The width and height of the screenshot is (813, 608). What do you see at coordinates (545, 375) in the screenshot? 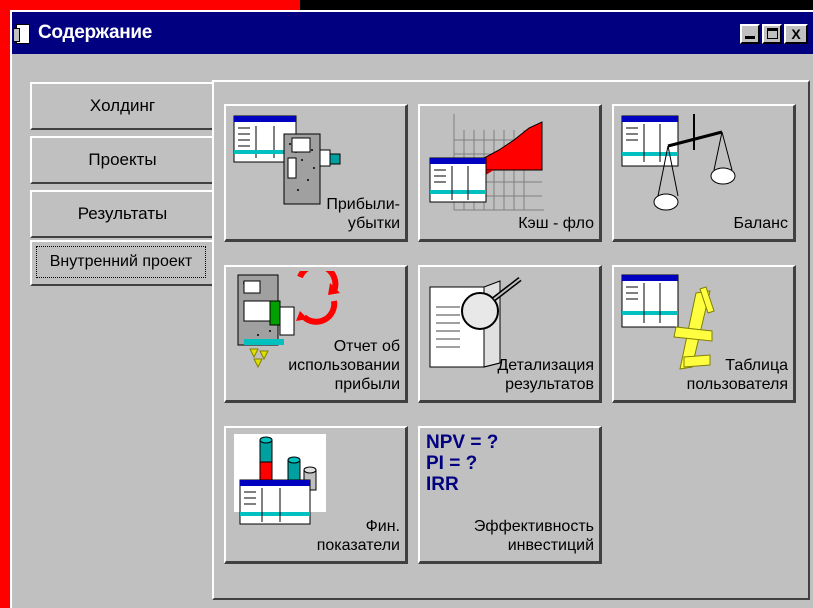
I see `tile-label: Детализация результатов` at bounding box center [545, 375].